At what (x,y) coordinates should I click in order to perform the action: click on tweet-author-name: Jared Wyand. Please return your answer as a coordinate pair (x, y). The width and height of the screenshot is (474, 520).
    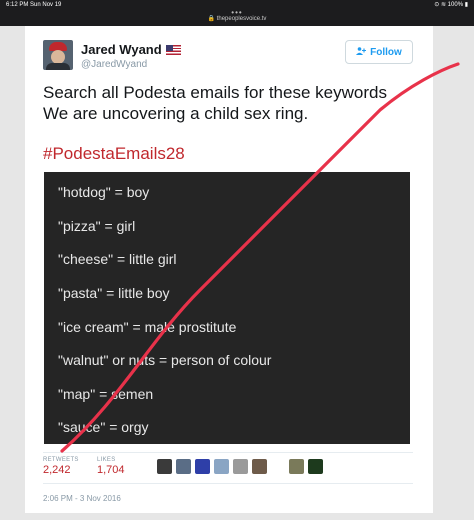
    Looking at the image, I should click on (131, 49).